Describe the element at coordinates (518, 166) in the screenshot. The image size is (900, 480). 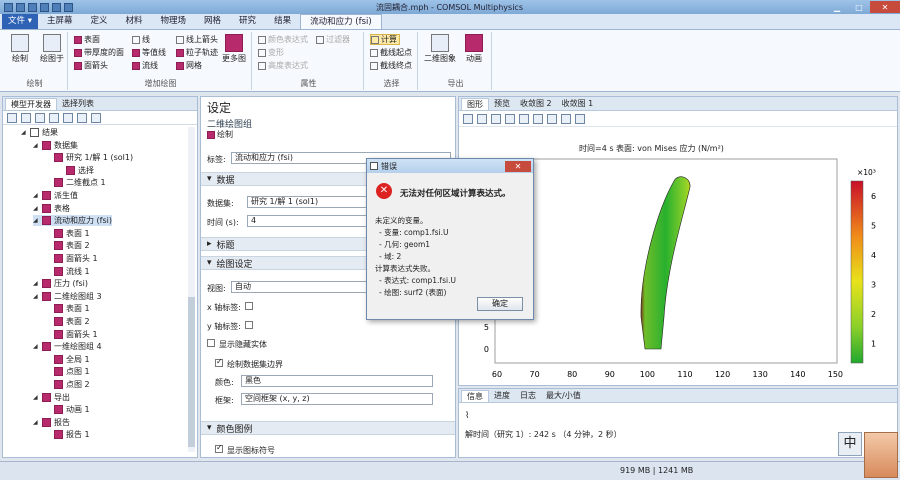
I see `dialog-close-button: ✕` at that location.